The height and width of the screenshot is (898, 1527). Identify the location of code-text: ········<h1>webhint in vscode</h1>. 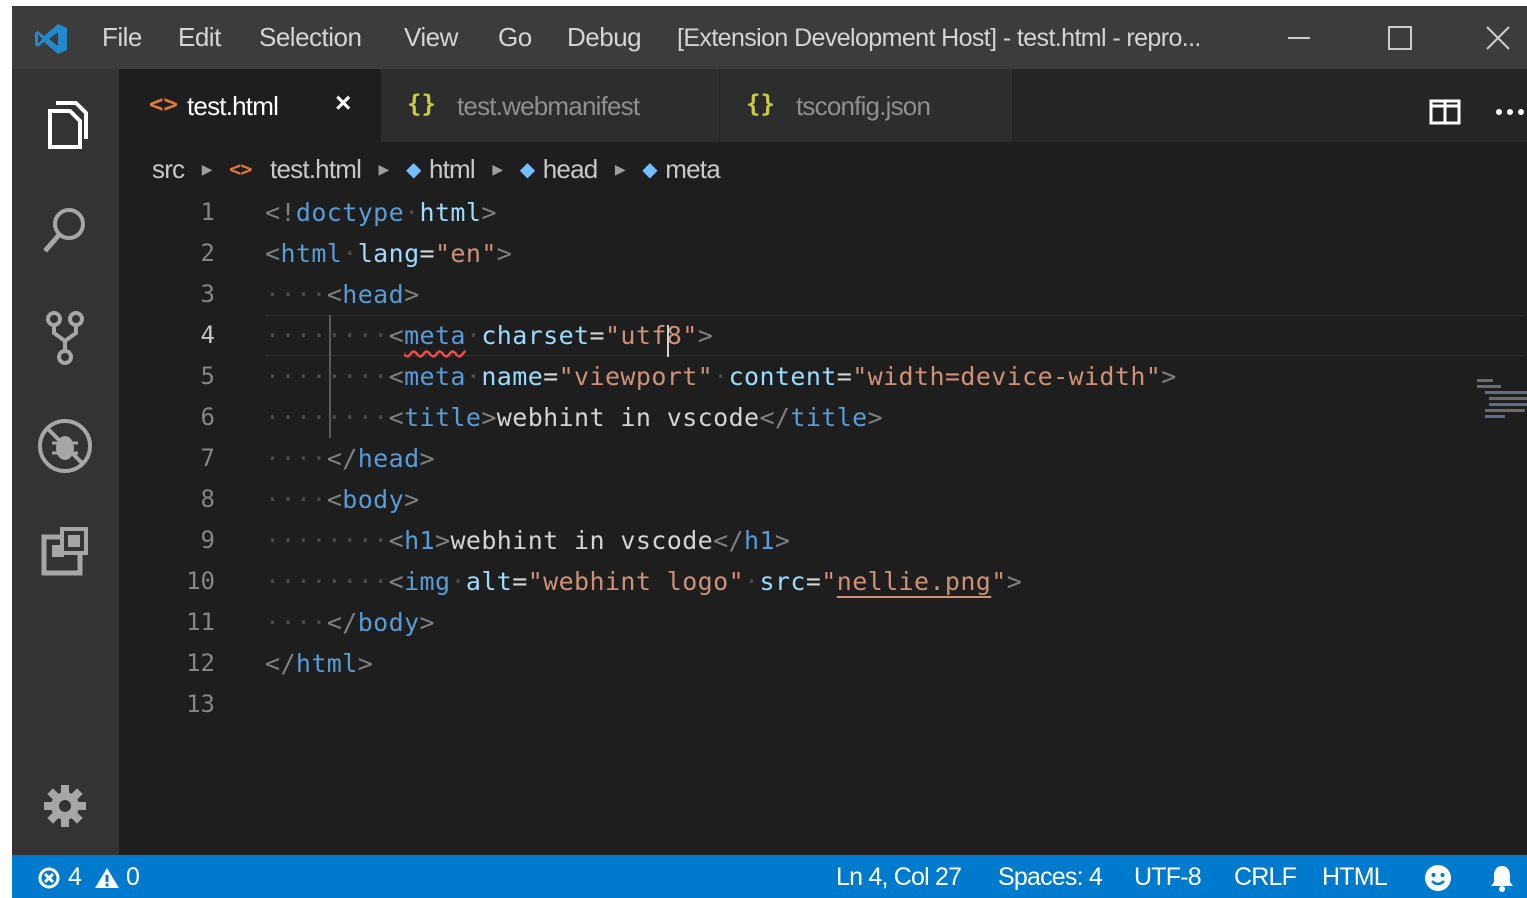
(528, 540).